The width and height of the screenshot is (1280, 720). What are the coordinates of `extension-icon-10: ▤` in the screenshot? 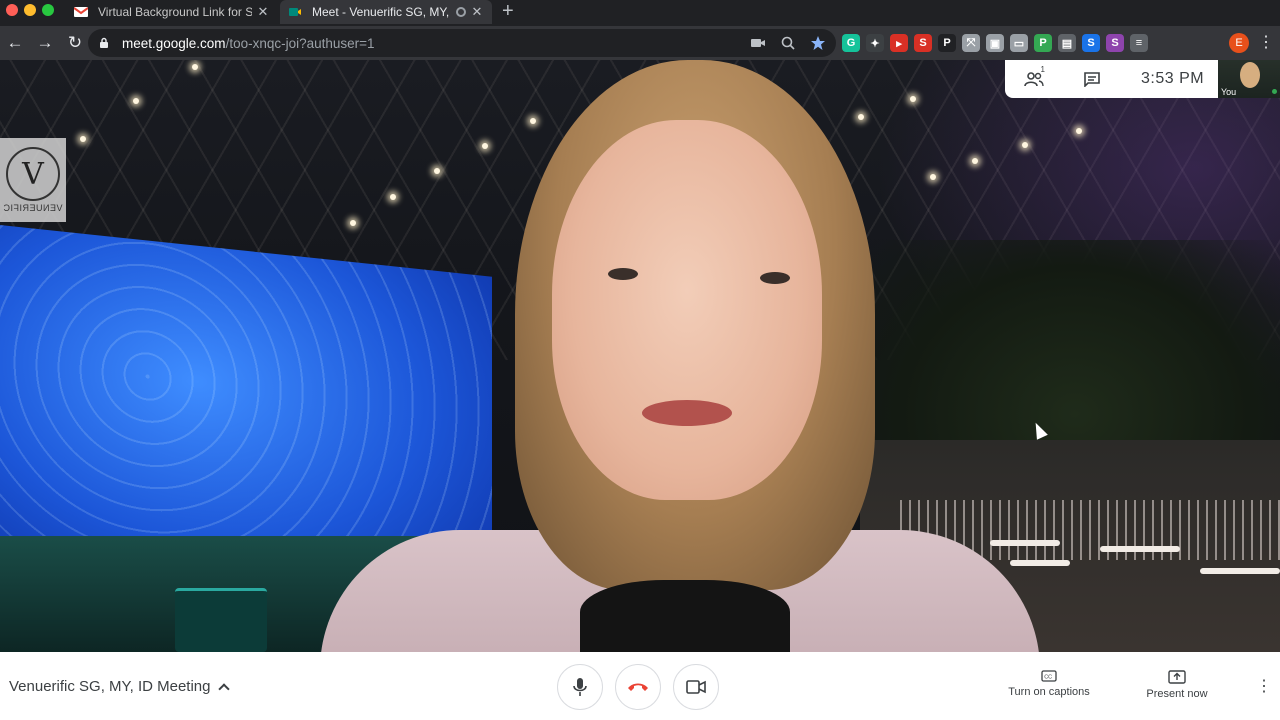 It's located at (1067, 43).